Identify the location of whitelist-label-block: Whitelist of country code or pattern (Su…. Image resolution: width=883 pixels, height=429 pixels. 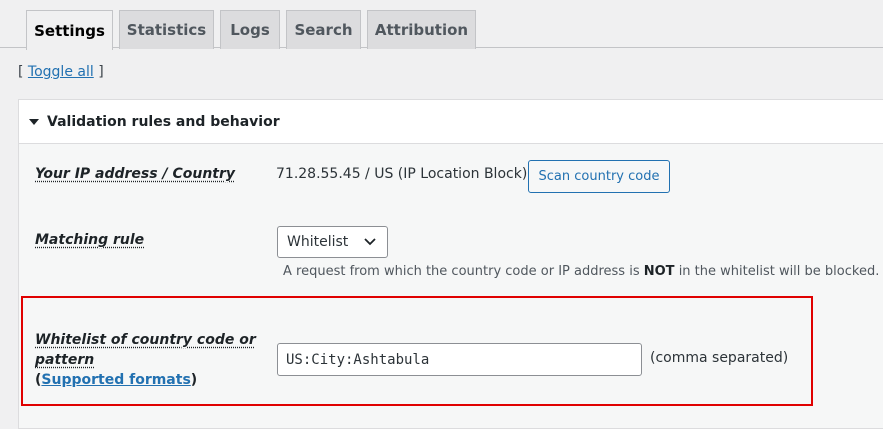
(150, 360).